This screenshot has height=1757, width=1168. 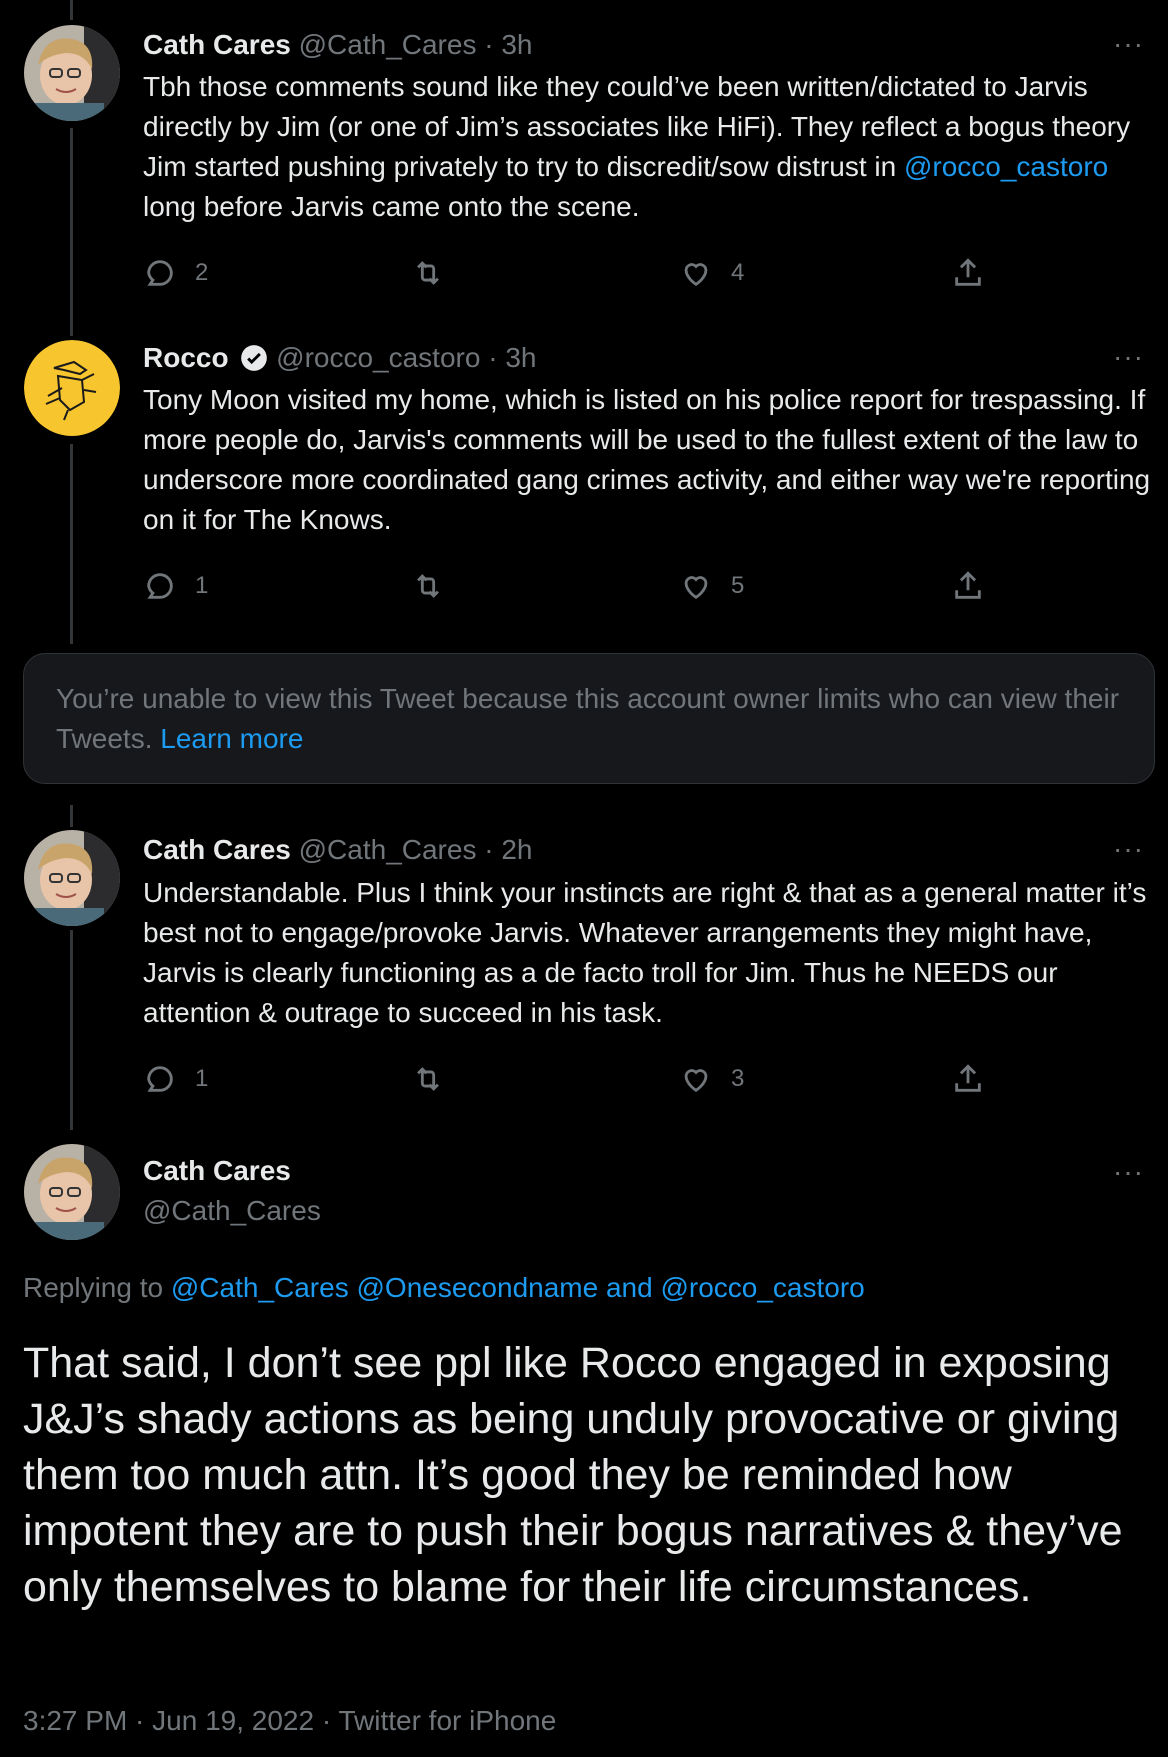 I want to click on tweet-header: Cath Cares @Cath_Cares · 3h, so click(x=338, y=45).